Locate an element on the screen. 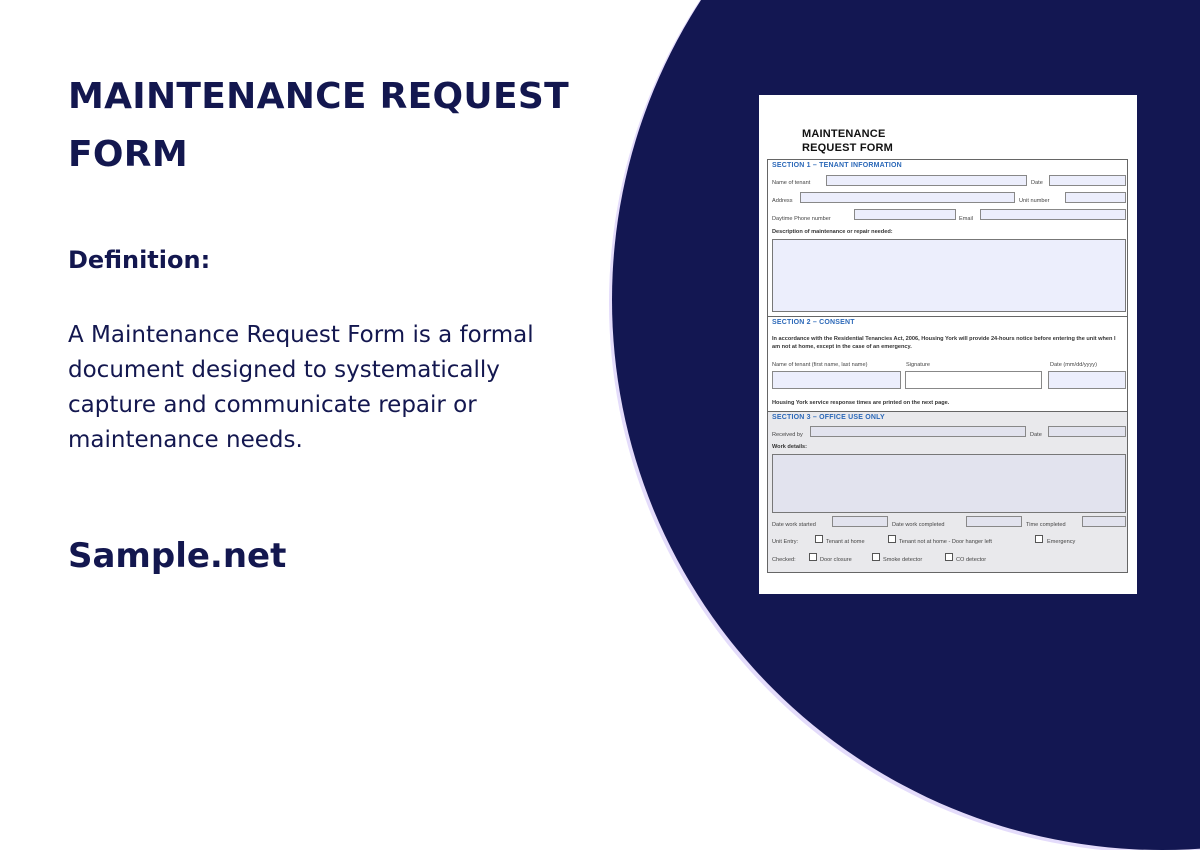  option-co-detector: CO detector is located at coordinates (971, 560).